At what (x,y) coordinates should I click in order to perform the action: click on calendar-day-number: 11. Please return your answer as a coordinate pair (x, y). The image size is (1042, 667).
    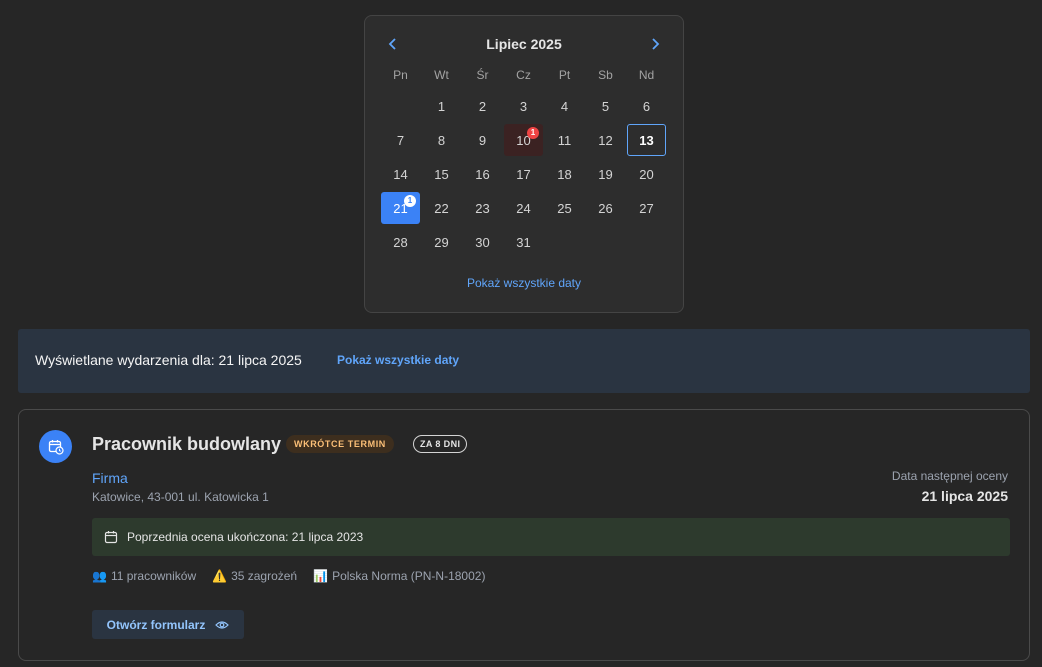
    Looking at the image, I should click on (564, 140).